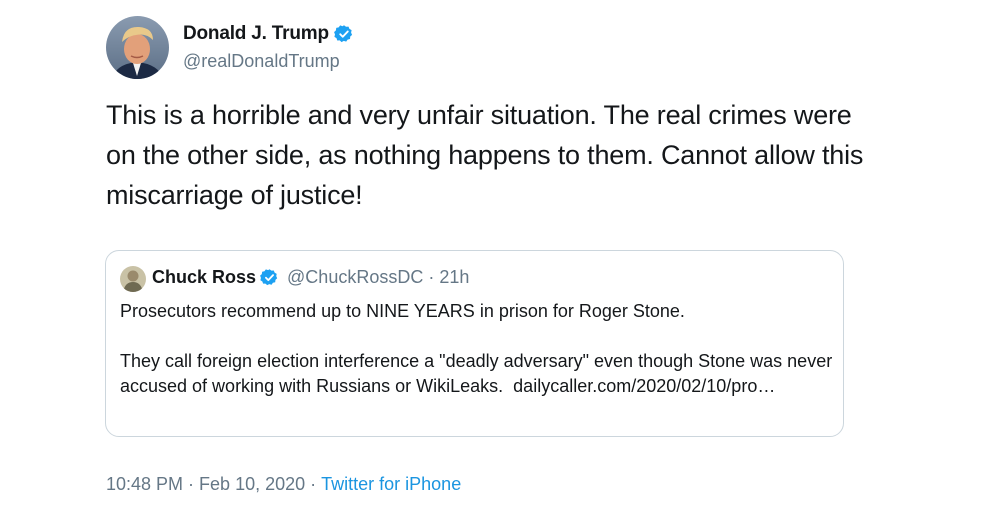  Describe the element at coordinates (261, 61) in the screenshot. I see `author-handle: @realDonaldTrump` at that location.